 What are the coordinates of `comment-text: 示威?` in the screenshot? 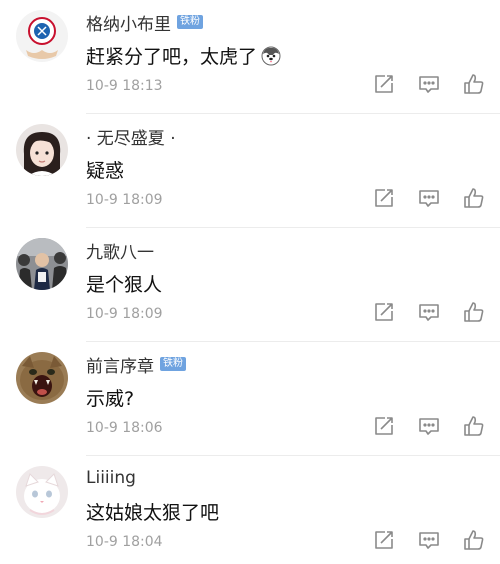 It's located at (110, 399).